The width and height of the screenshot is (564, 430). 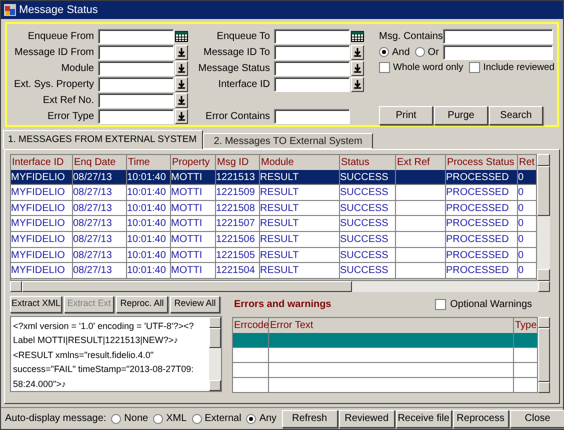 I want to click on table-row: MYFIDELIO 08/27/13 10:01:40 MOTTI 1221507 RESULT SUCCESS PROCESSED 0, so click(x=273, y=224).